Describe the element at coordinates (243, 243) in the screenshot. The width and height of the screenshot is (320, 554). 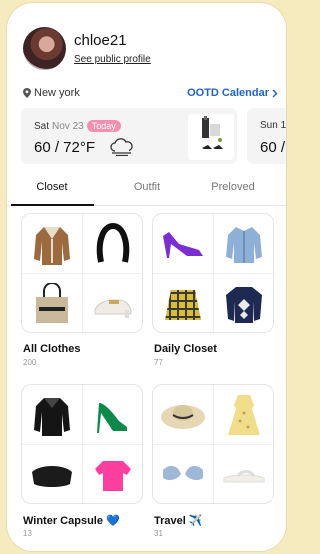
I see `item-denim-jacket` at that location.